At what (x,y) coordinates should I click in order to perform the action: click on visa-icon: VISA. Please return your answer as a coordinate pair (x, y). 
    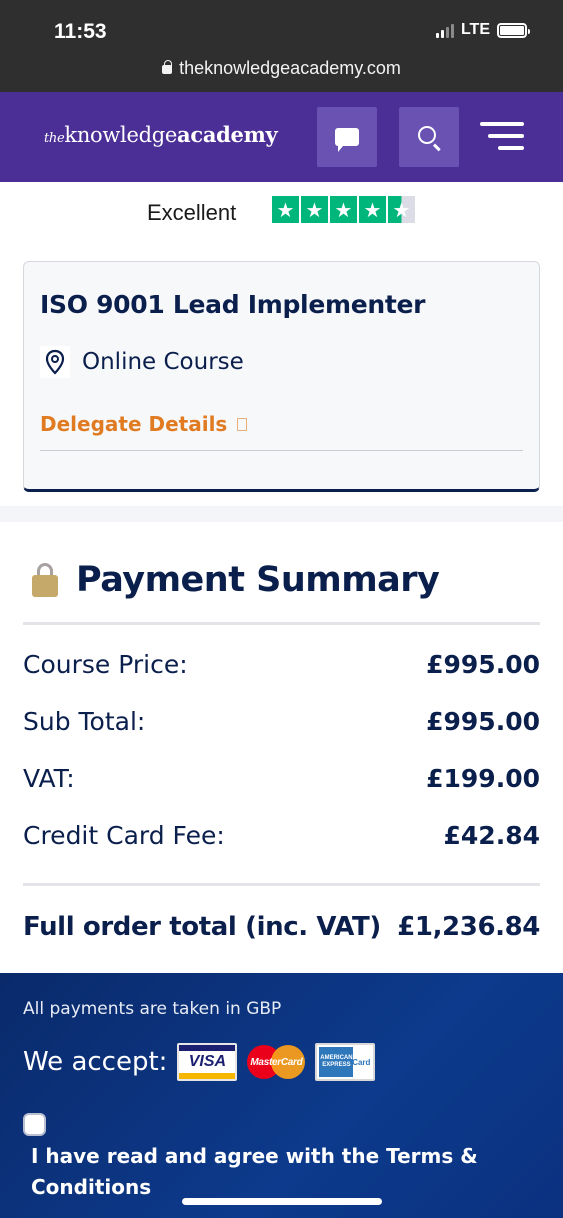
    Looking at the image, I should click on (207, 1062).